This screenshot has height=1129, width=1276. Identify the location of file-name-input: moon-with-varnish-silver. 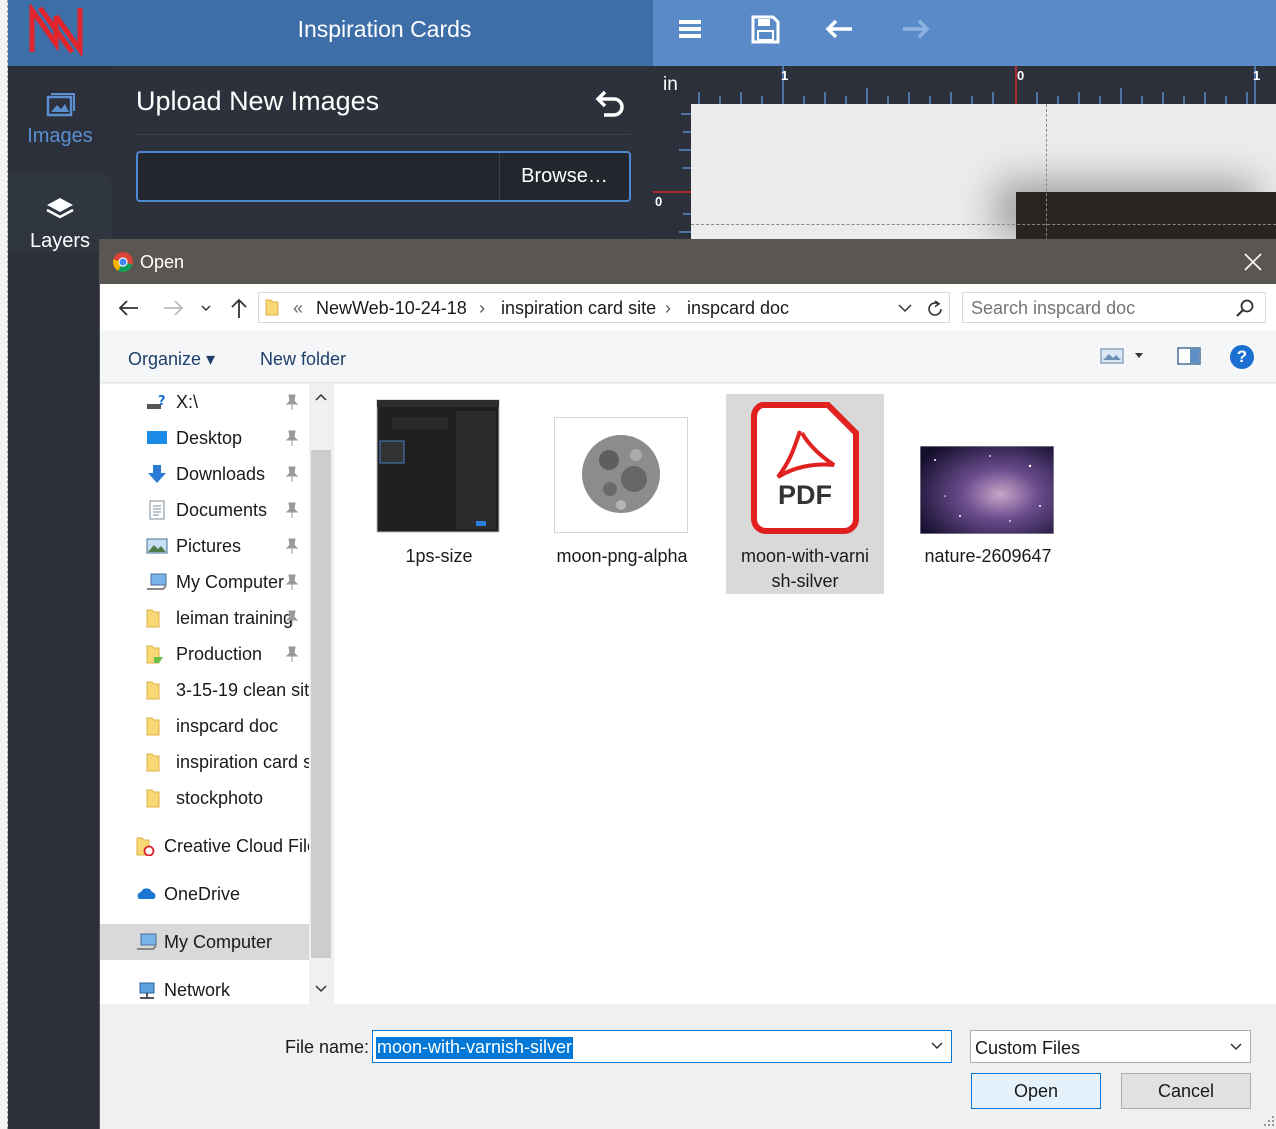
(475, 1048).